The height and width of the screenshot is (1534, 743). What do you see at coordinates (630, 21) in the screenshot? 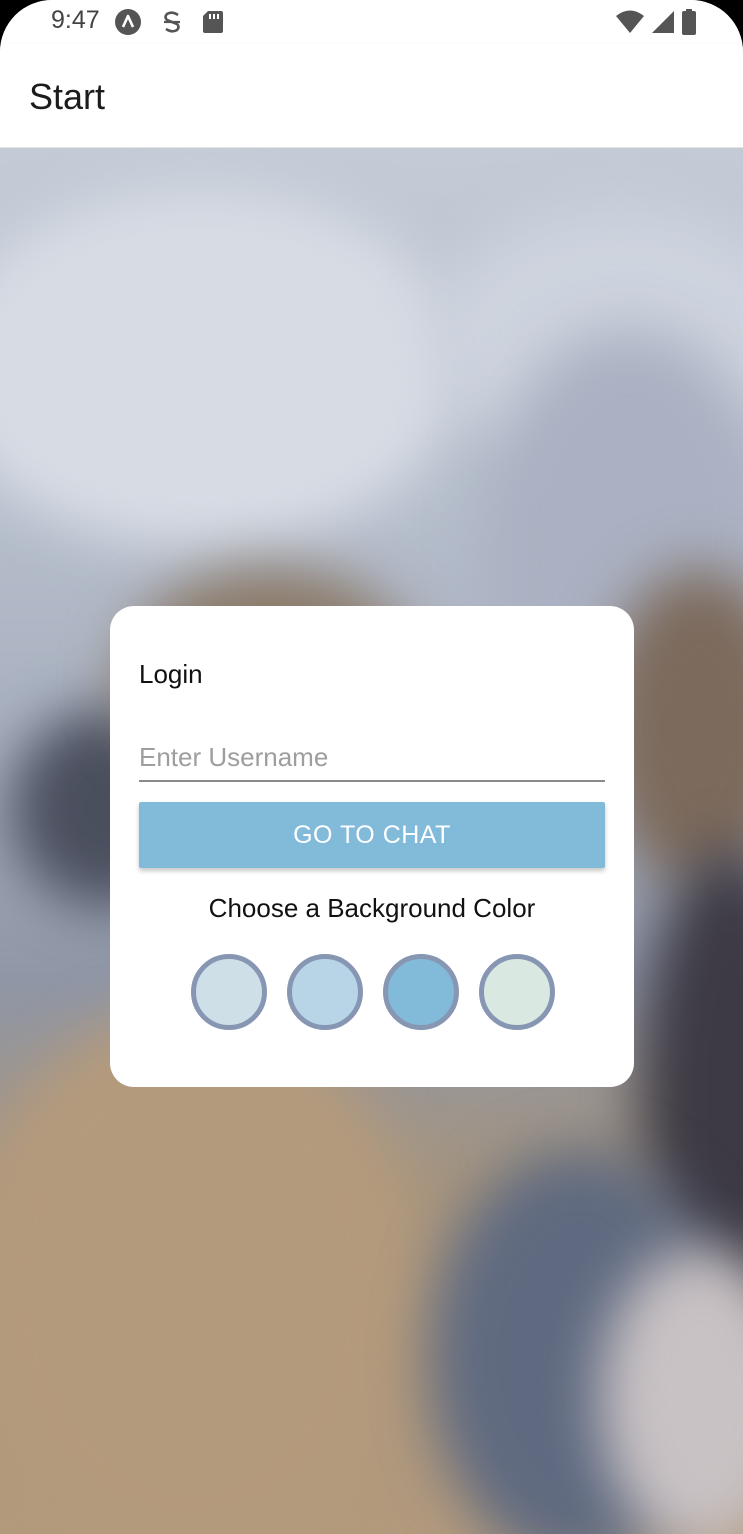
I see `wifi-icon` at bounding box center [630, 21].